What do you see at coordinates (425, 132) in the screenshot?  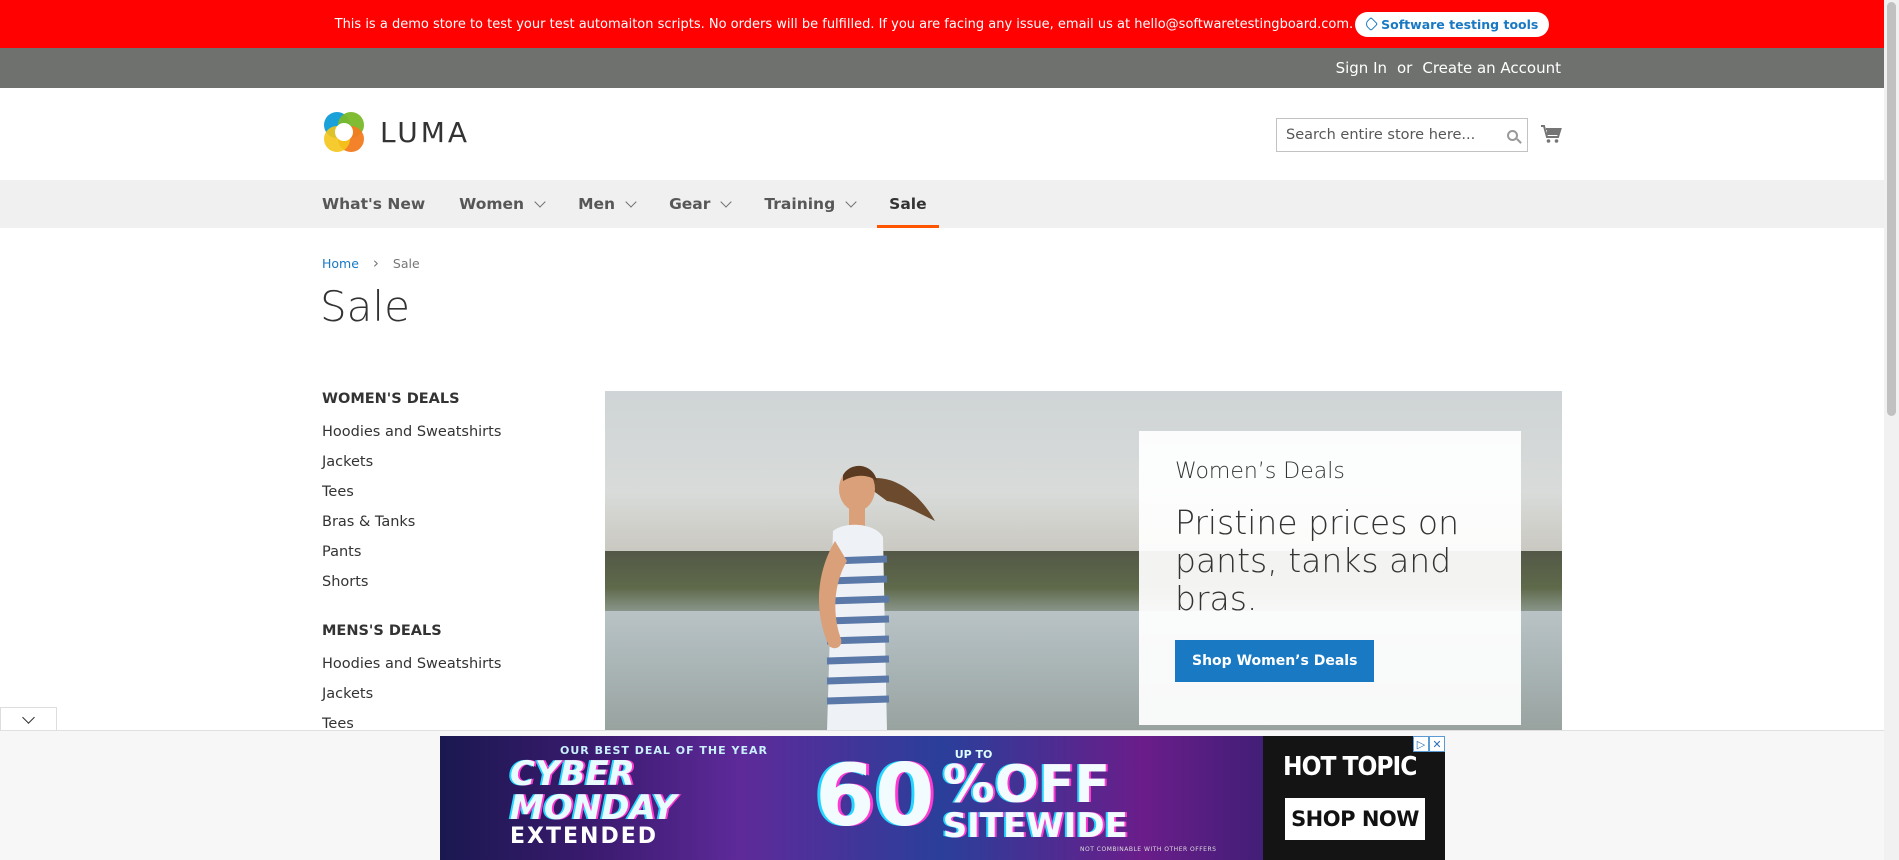 I see `luma-logo-text: LUMA` at bounding box center [425, 132].